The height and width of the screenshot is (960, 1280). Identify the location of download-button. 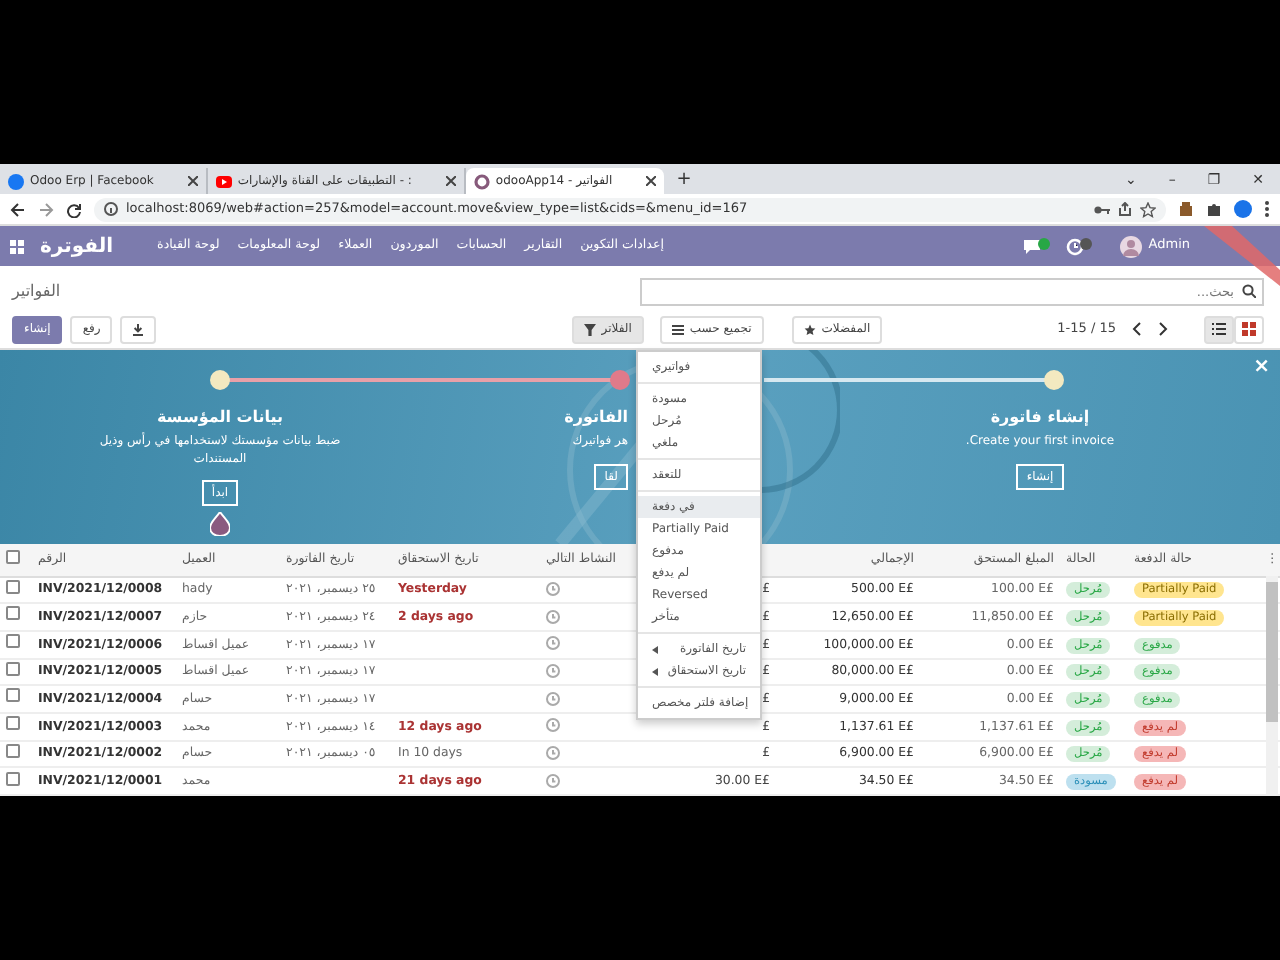
(138, 329).